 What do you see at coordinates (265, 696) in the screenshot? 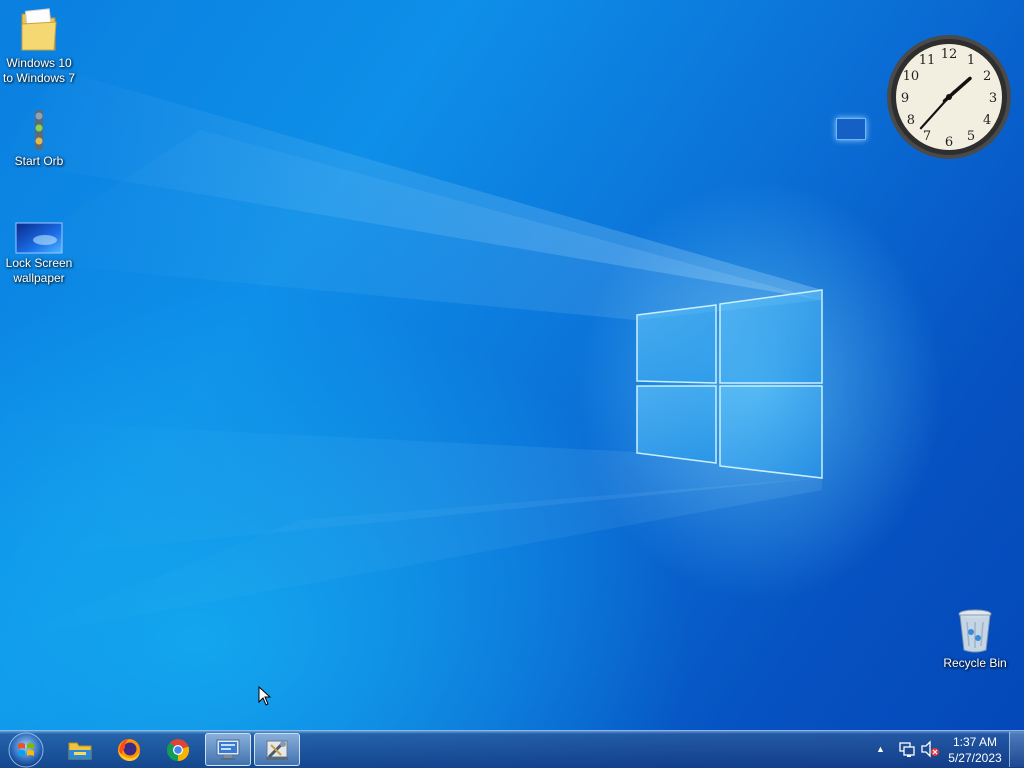
I see `mouse-cursor` at bounding box center [265, 696].